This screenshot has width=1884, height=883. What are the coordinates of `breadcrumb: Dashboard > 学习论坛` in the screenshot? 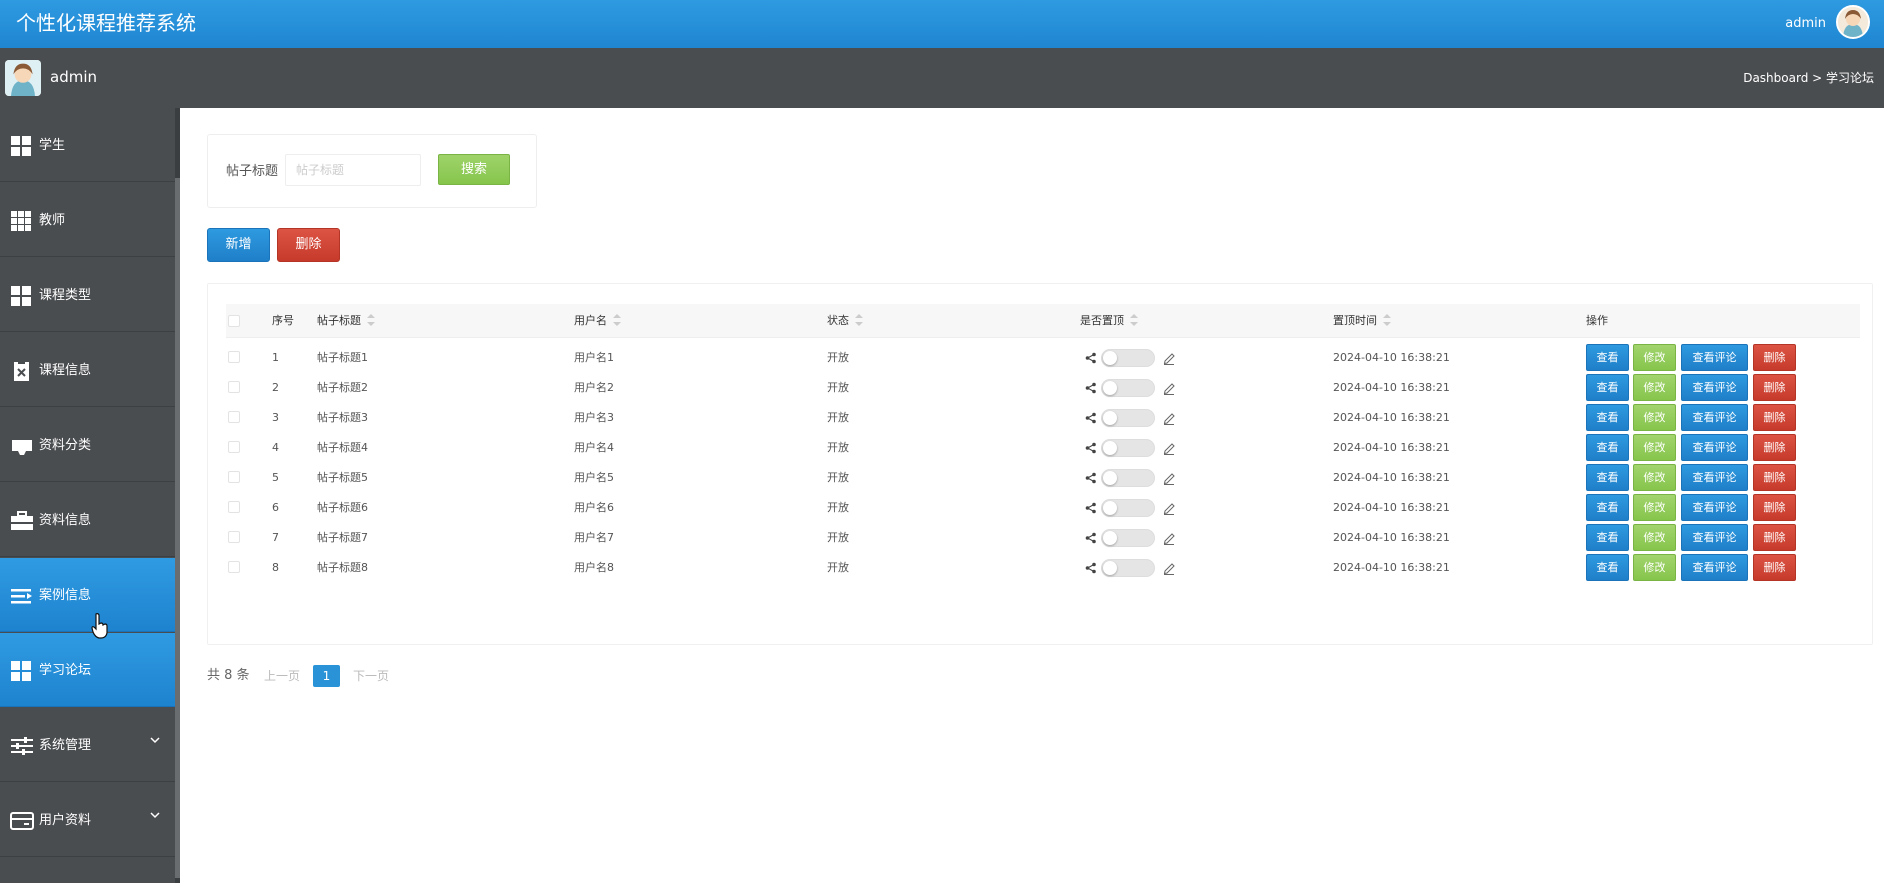 It's located at (1808, 78).